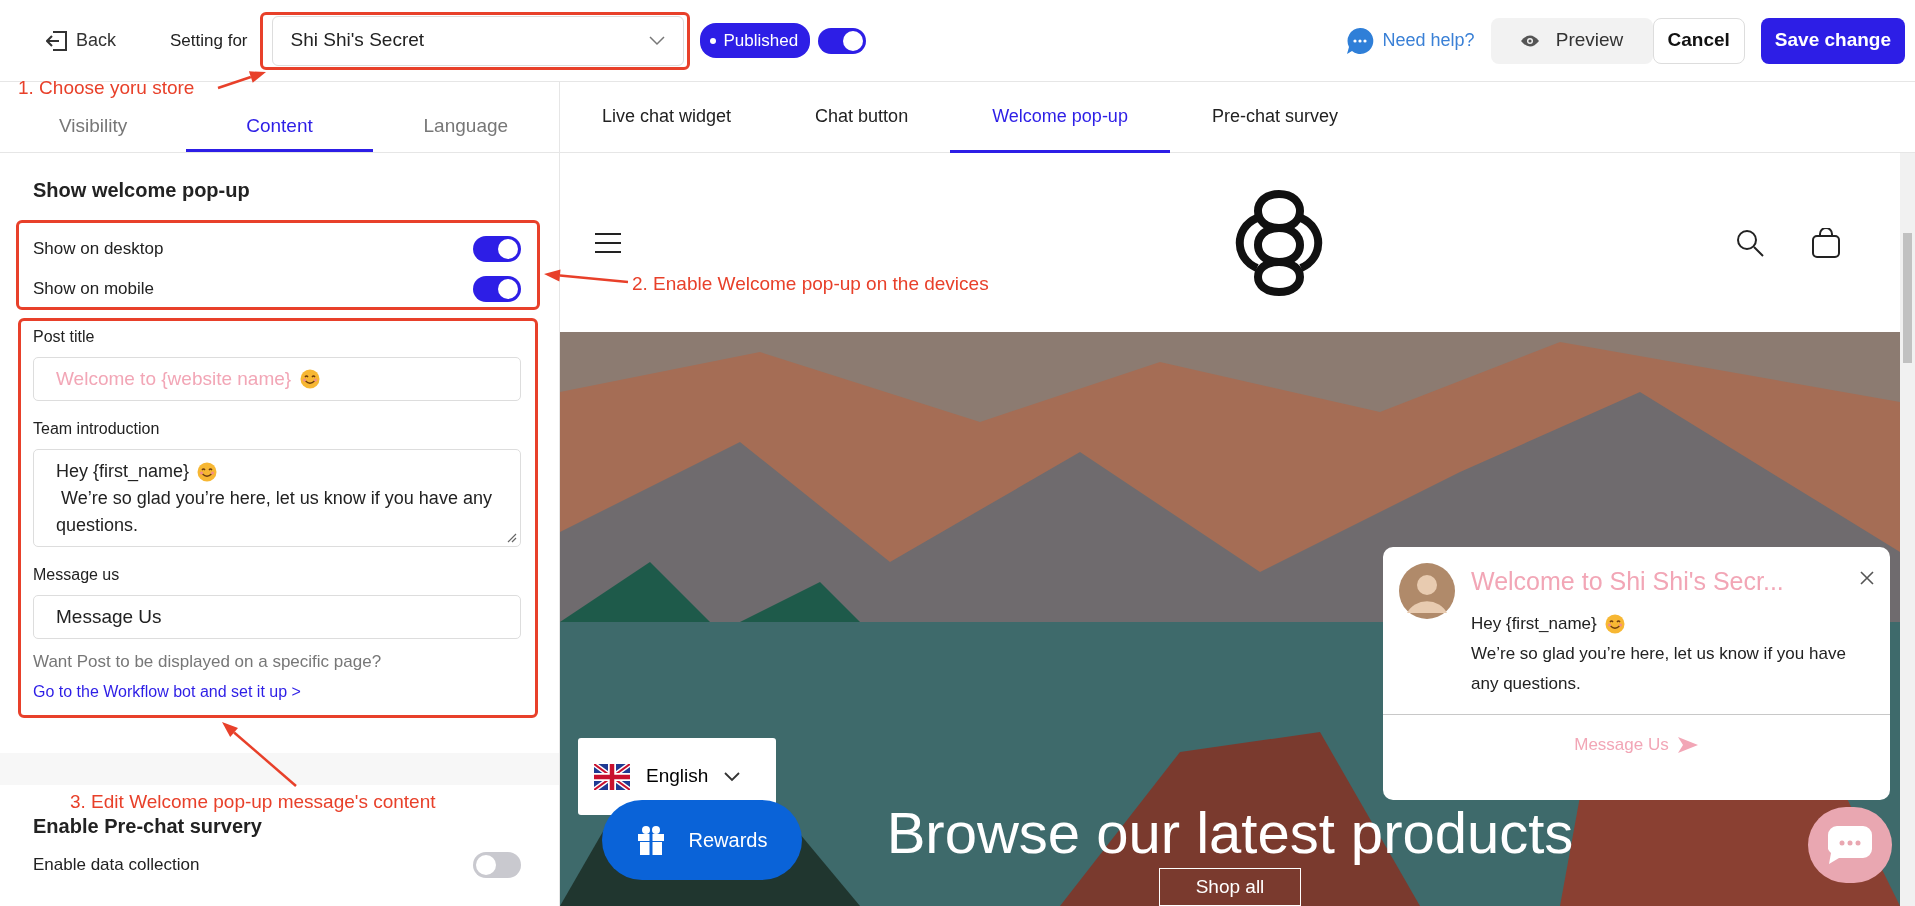 The width and height of the screenshot is (1915, 906). What do you see at coordinates (1274, 117) in the screenshot?
I see `preview-tab: Pre-chat survey` at bounding box center [1274, 117].